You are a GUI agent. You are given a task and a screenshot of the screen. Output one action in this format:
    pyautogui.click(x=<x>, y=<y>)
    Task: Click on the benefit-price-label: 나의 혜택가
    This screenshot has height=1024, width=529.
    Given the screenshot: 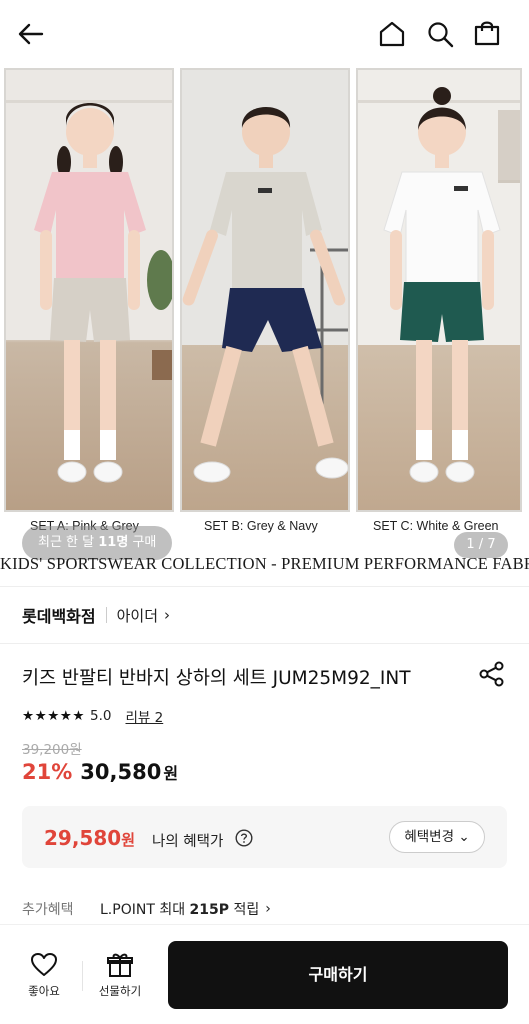 What is the action you would take?
    pyautogui.click(x=188, y=842)
    